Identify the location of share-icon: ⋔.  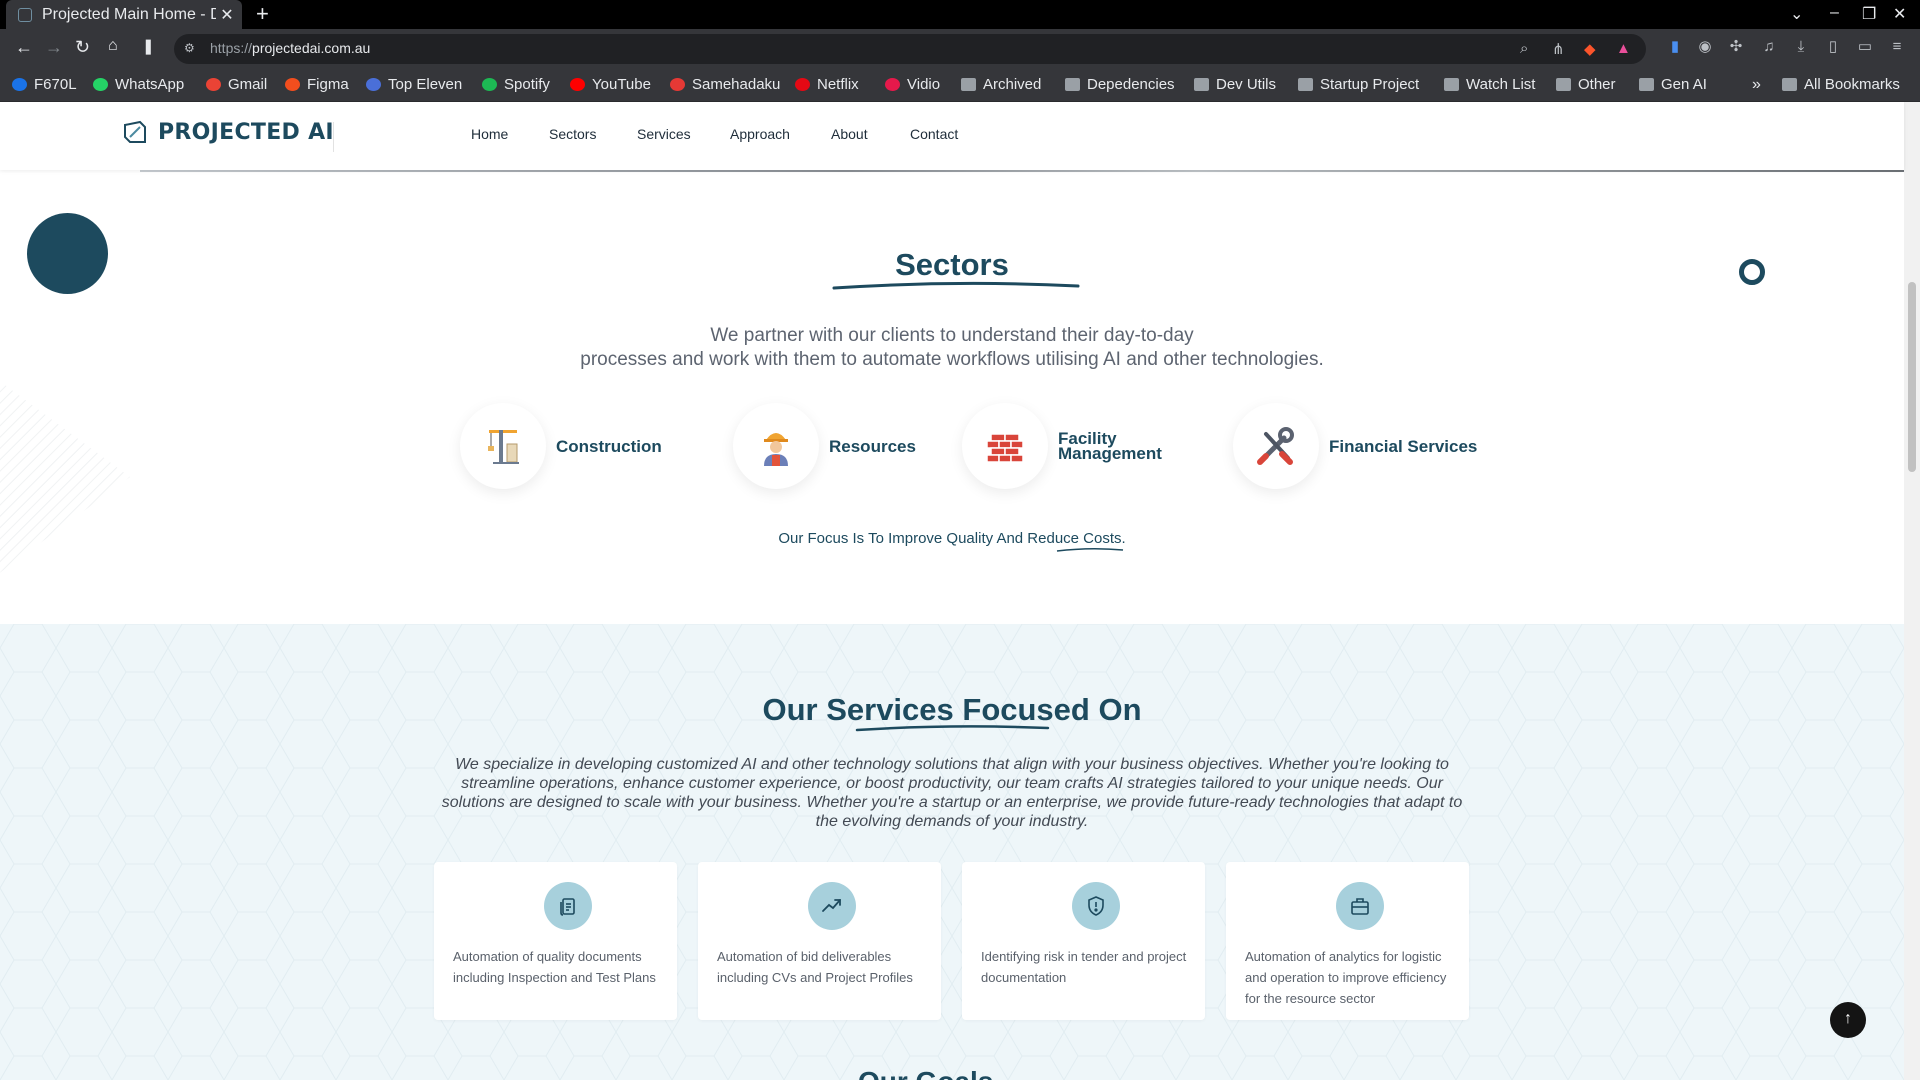
(1558, 49).